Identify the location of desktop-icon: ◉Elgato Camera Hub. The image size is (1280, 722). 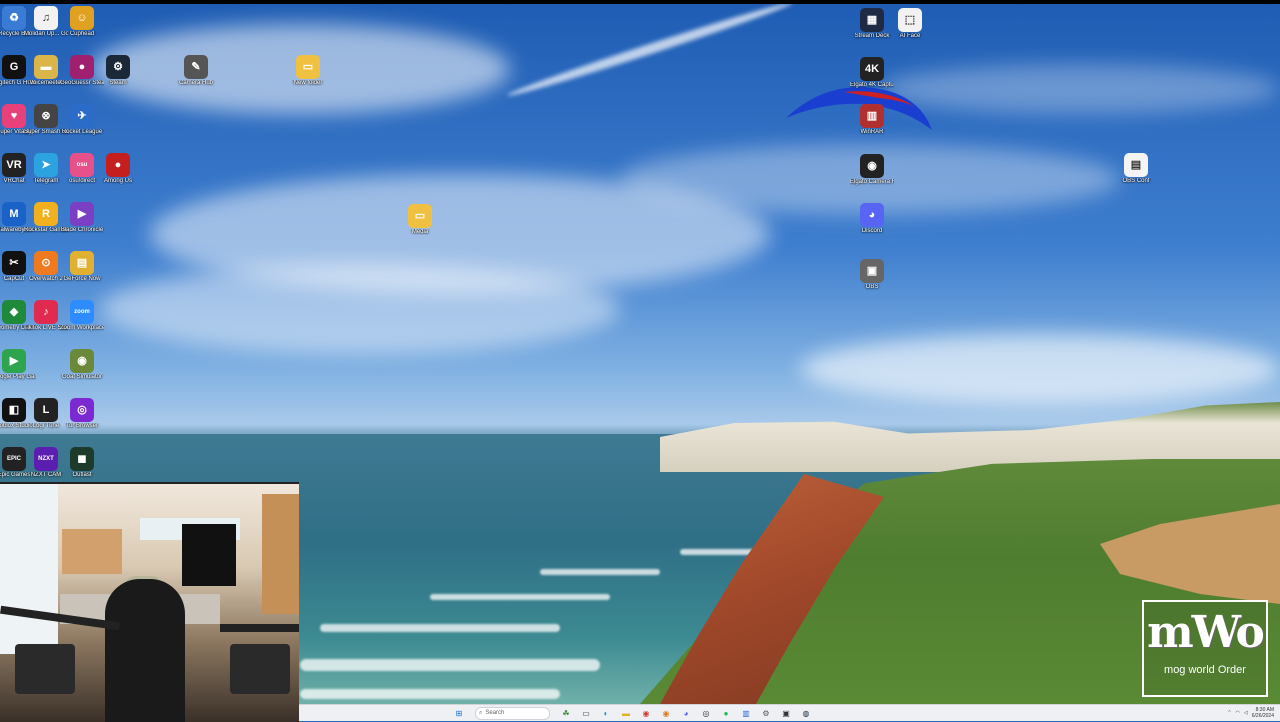
(872, 170).